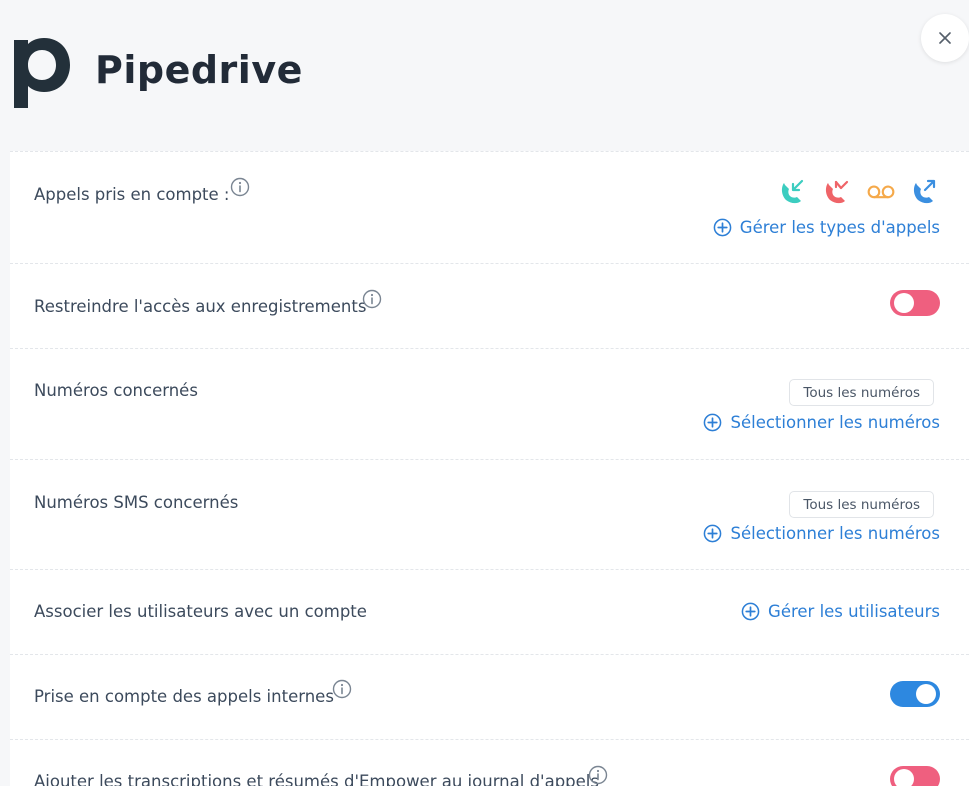 The image size is (969, 786). What do you see at coordinates (881, 191) in the screenshot?
I see `voicemail-icon` at bounding box center [881, 191].